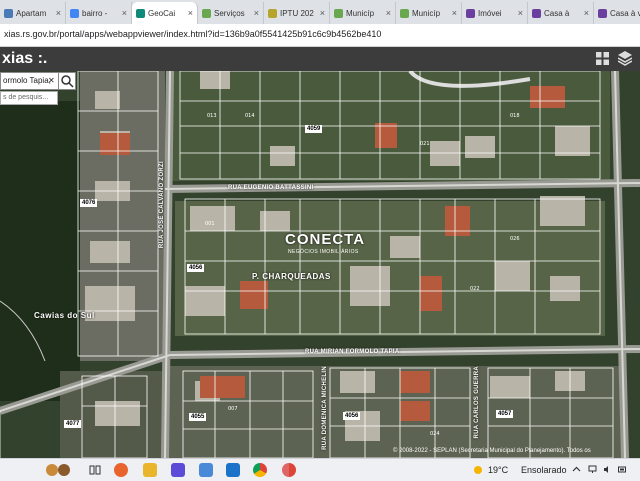  I want to click on vs-icon, so click(178, 470).